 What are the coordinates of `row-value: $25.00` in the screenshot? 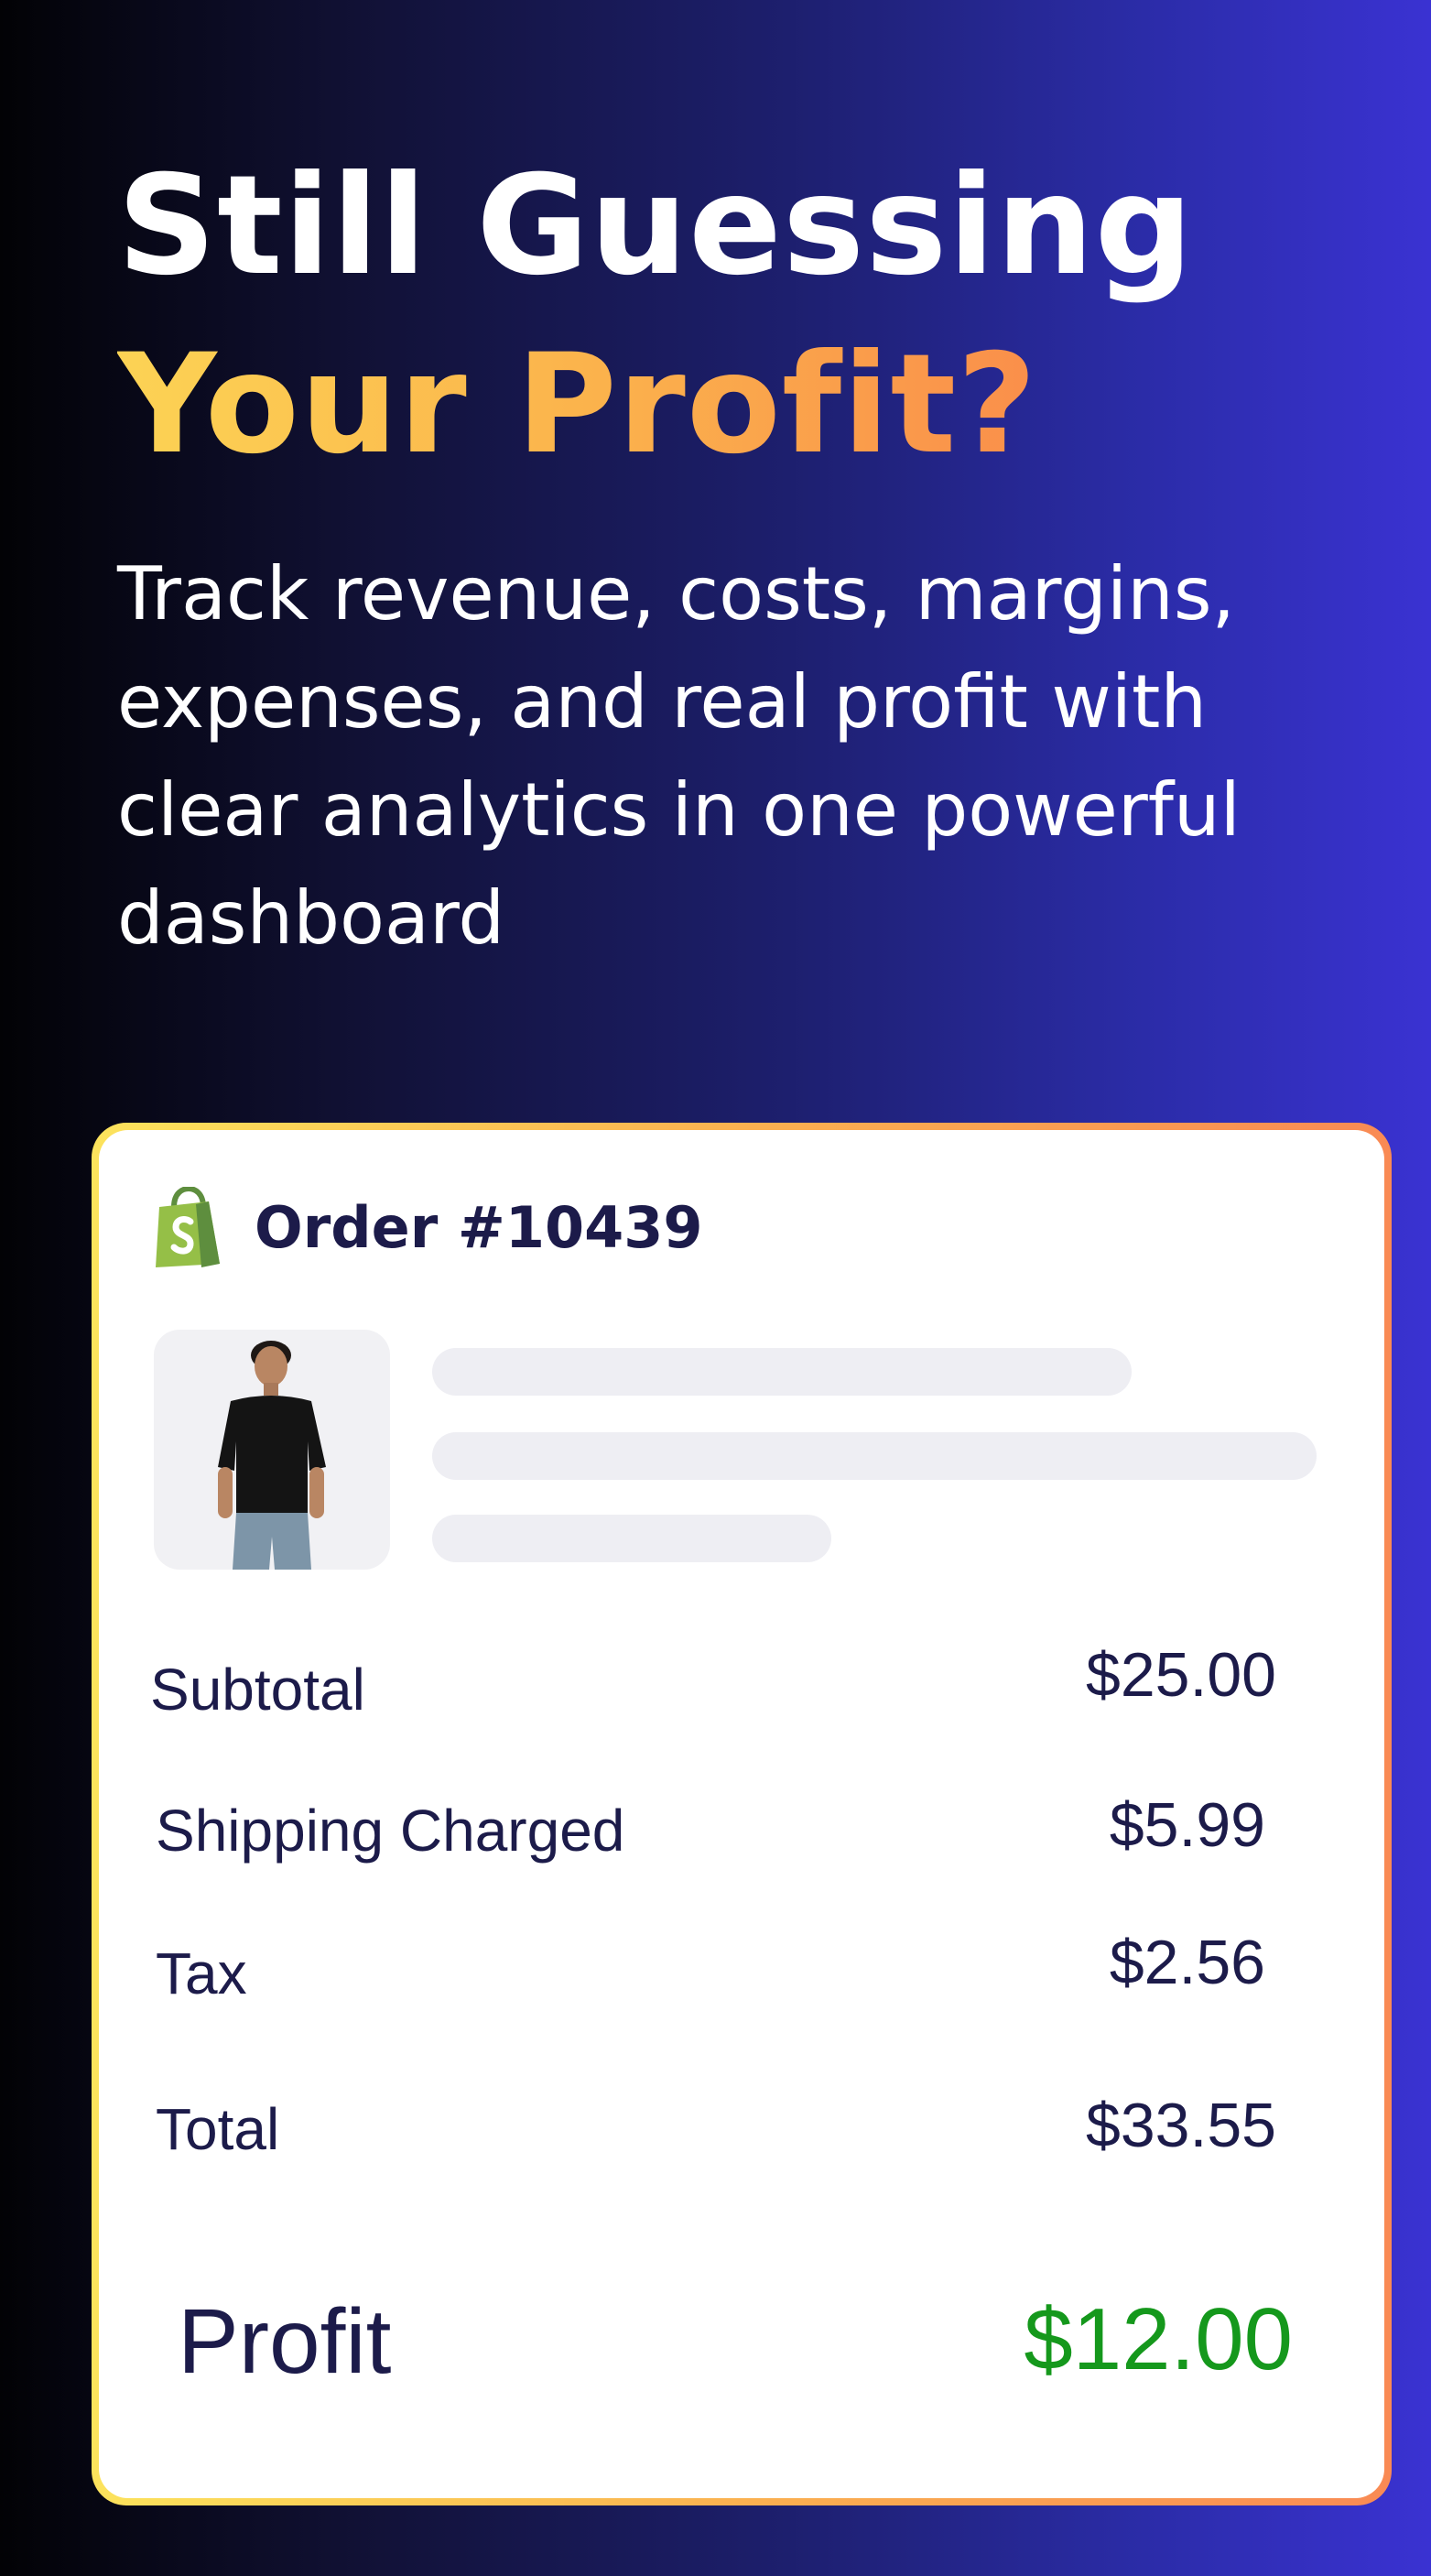 It's located at (1181, 1675).